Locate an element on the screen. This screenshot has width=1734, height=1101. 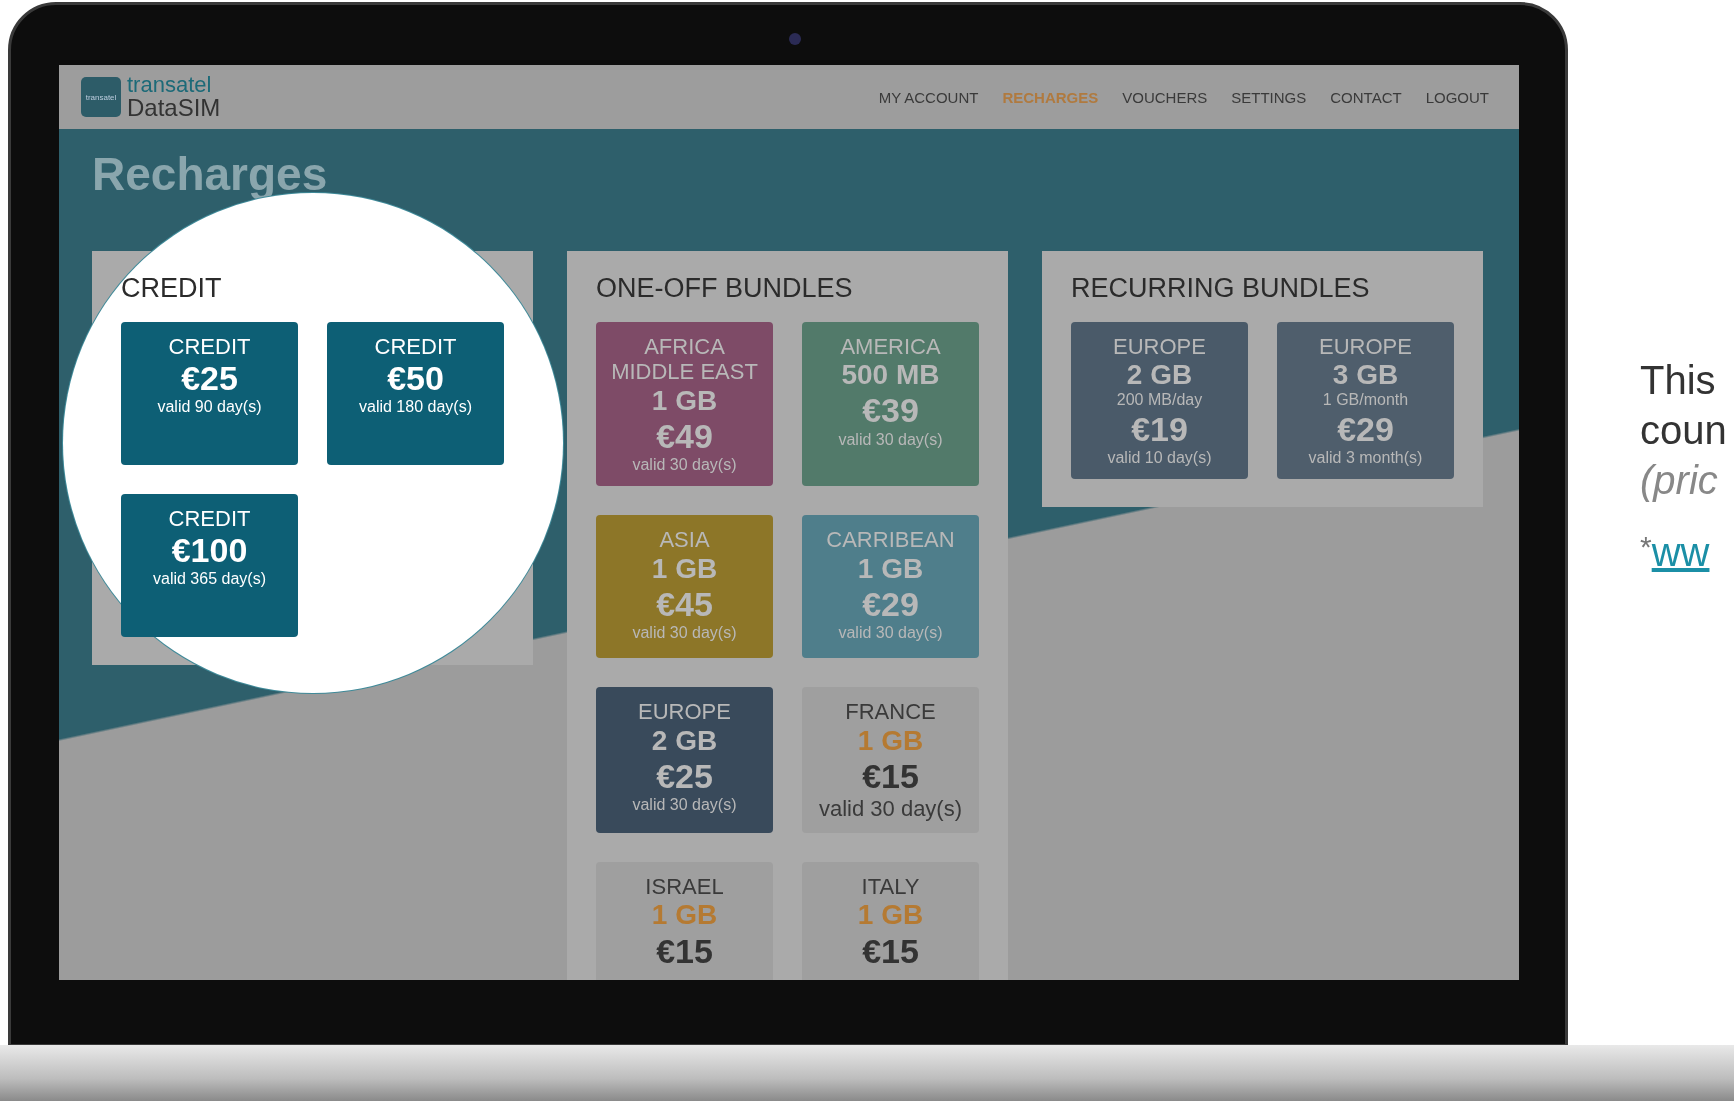
section-title: ONE-OFF BUNDLES is located at coordinates (725, 288).